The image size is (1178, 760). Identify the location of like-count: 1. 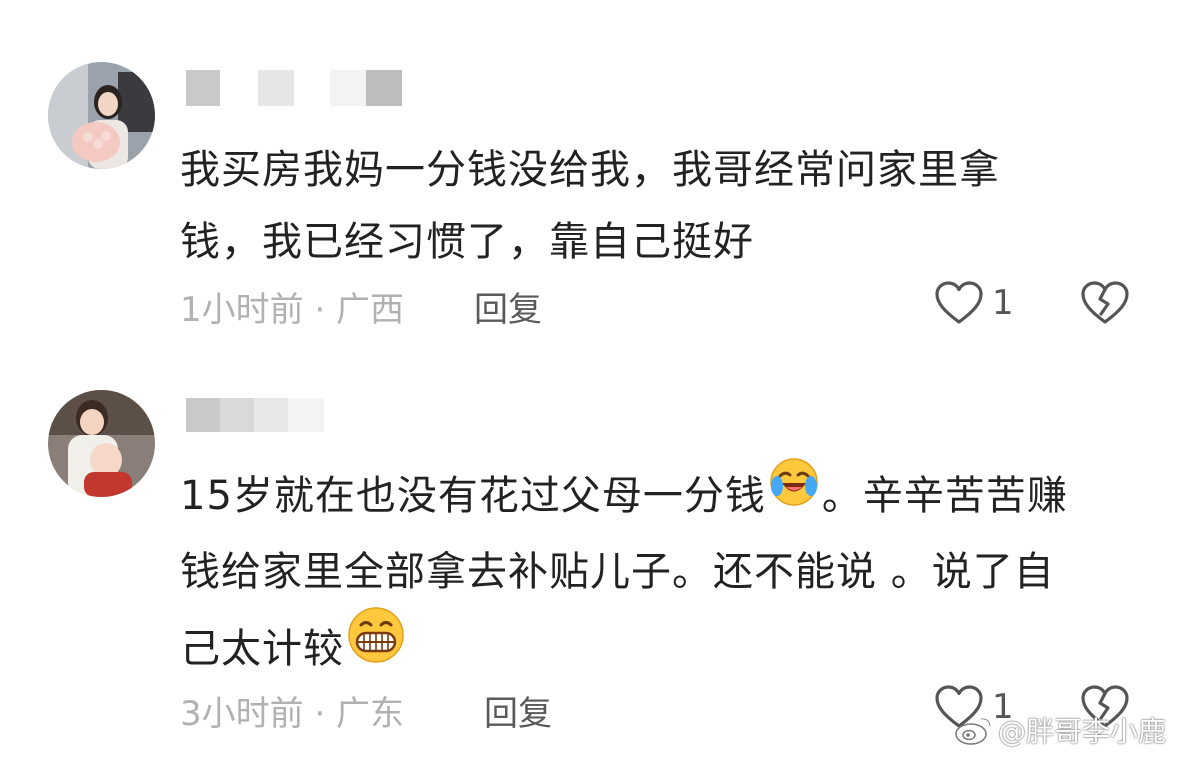
(1003, 303).